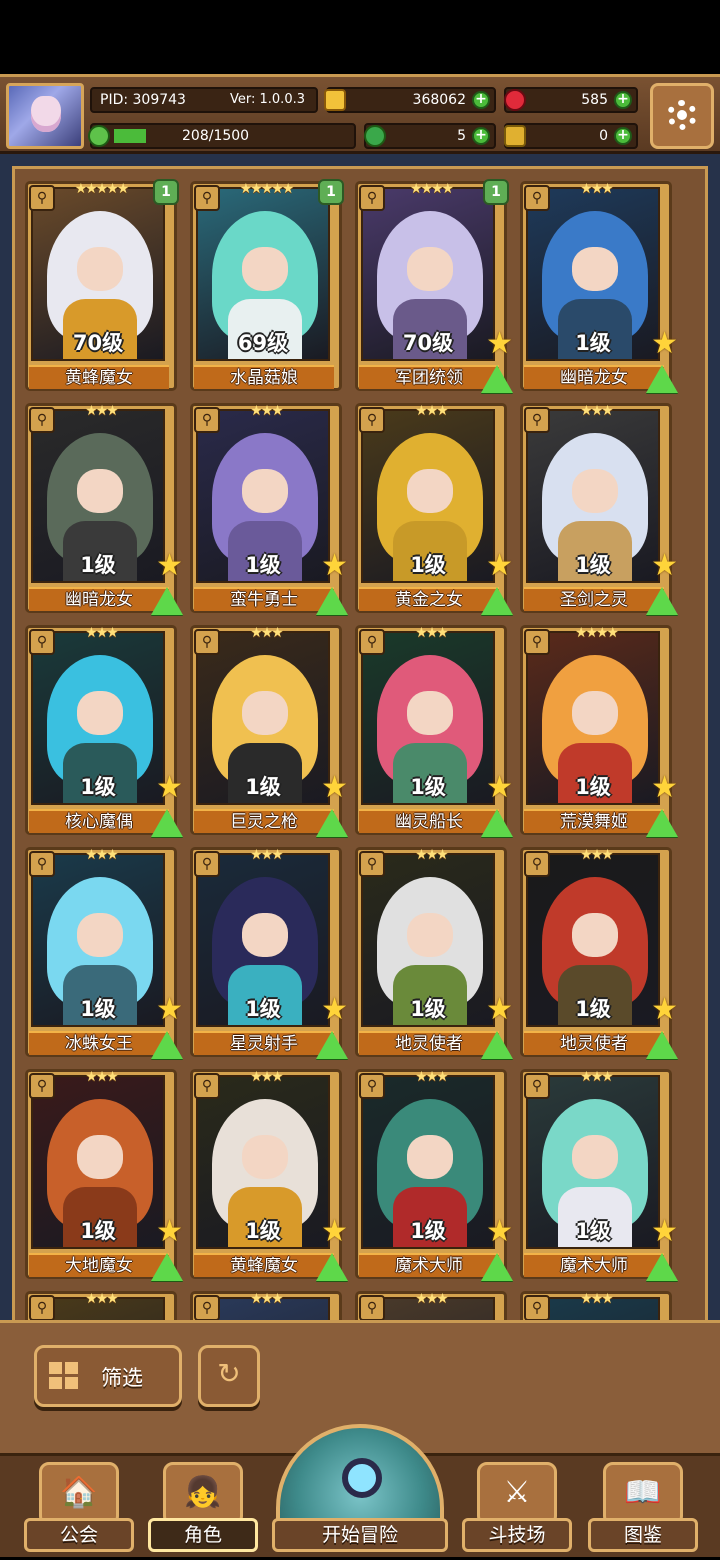 This screenshot has height=1560, width=720. I want to click on nav-guild-label: 公会, so click(79, 1535).